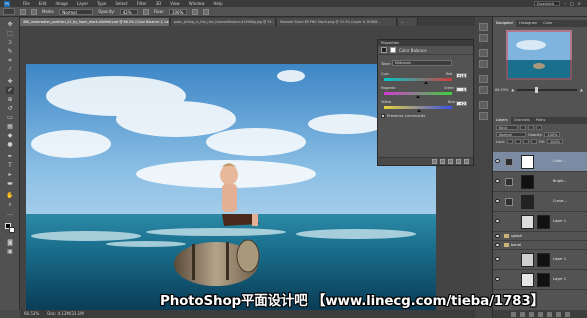 The image size is (587, 318). Describe the element at coordinates (82, 3) in the screenshot. I see `menu-layer: Layer` at that location.